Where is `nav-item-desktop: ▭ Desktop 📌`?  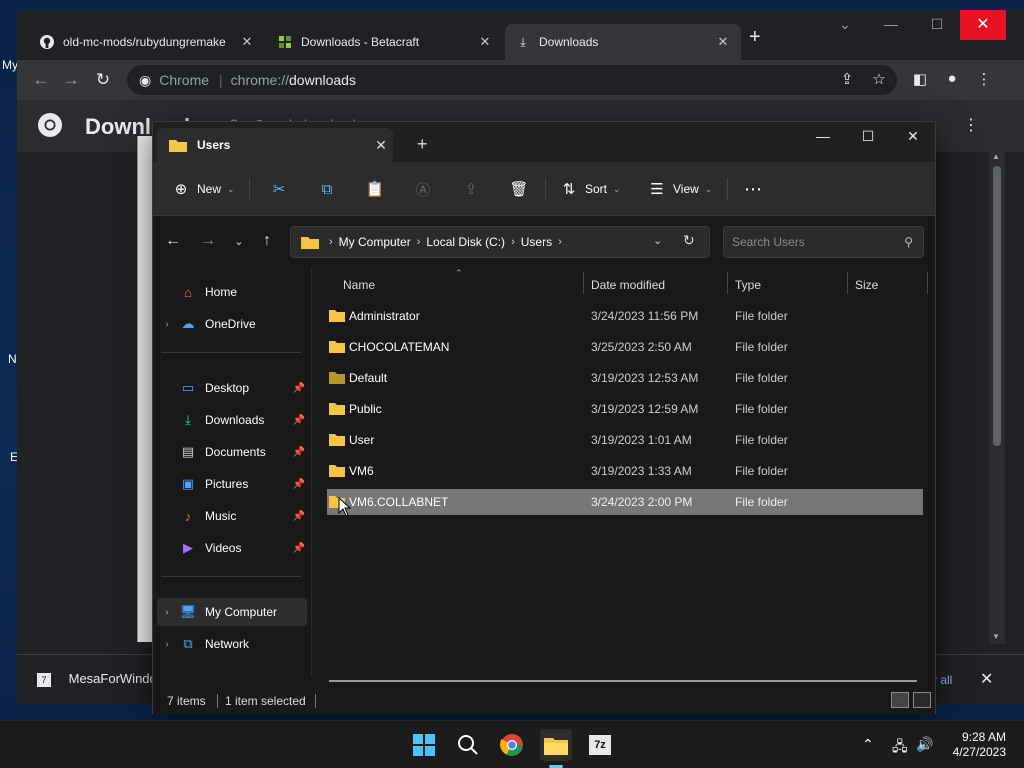 nav-item-desktop: ▭ Desktop 📌 is located at coordinates (232, 388).